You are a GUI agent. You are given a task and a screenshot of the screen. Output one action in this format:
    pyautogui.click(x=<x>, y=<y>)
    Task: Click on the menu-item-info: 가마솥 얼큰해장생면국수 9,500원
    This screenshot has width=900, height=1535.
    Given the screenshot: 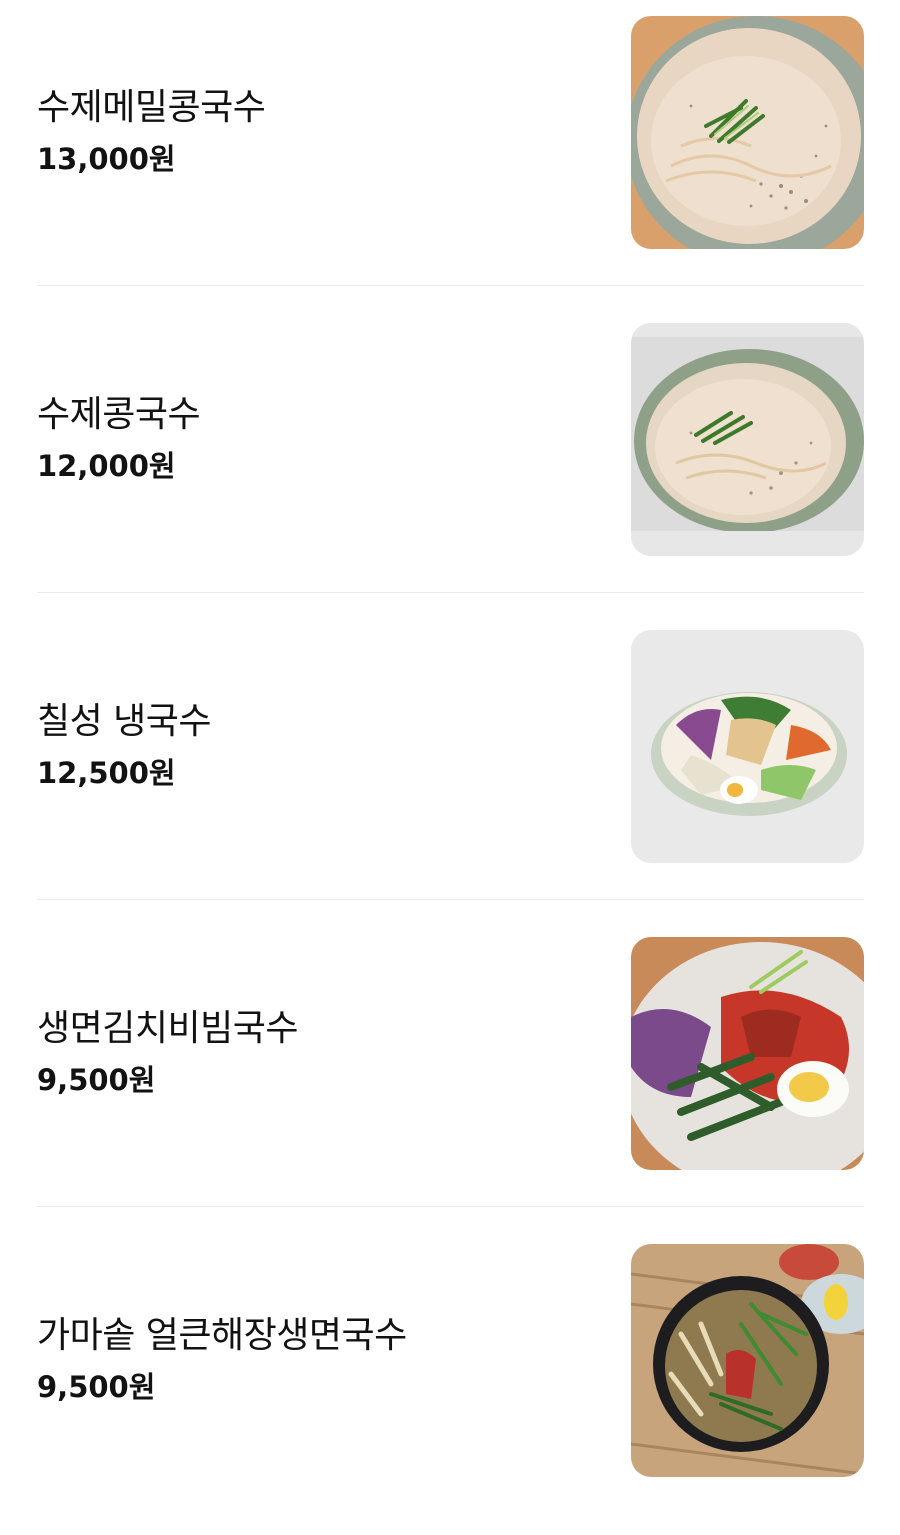 What is the action you would take?
    pyautogui.click(x=317, y=1359)
    